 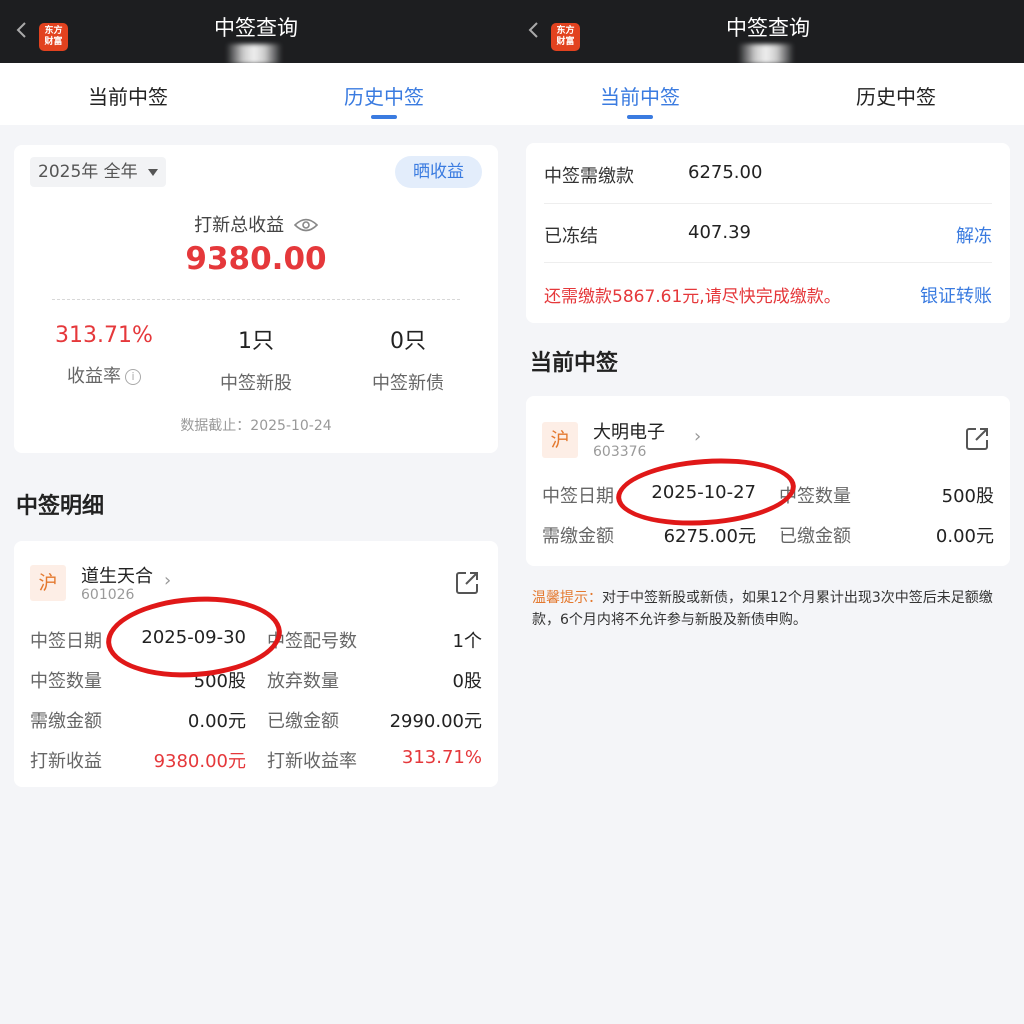 I want to click on row-value: 500股, so click(x=967, y=496).